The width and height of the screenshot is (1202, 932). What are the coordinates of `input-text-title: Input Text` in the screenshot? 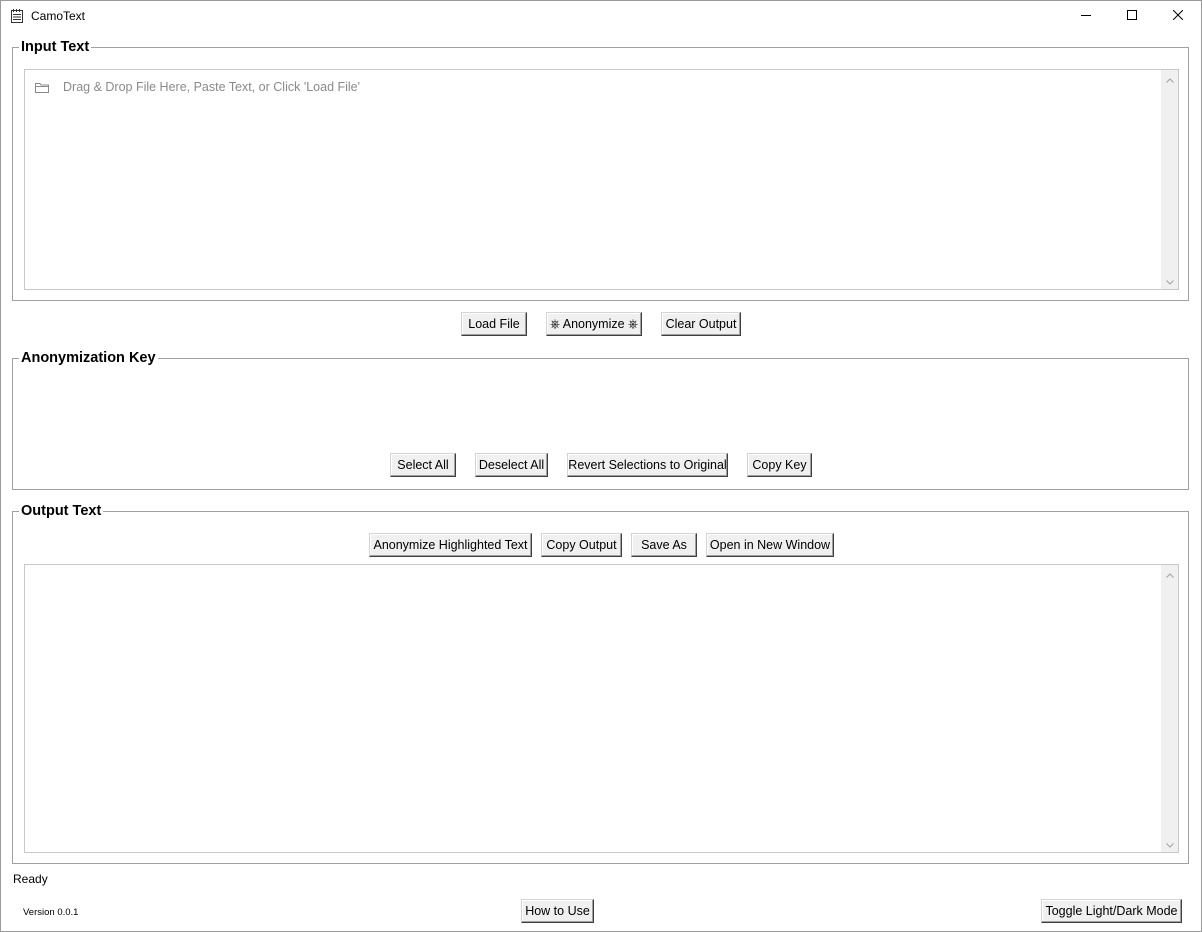 It's located at (55, 47).